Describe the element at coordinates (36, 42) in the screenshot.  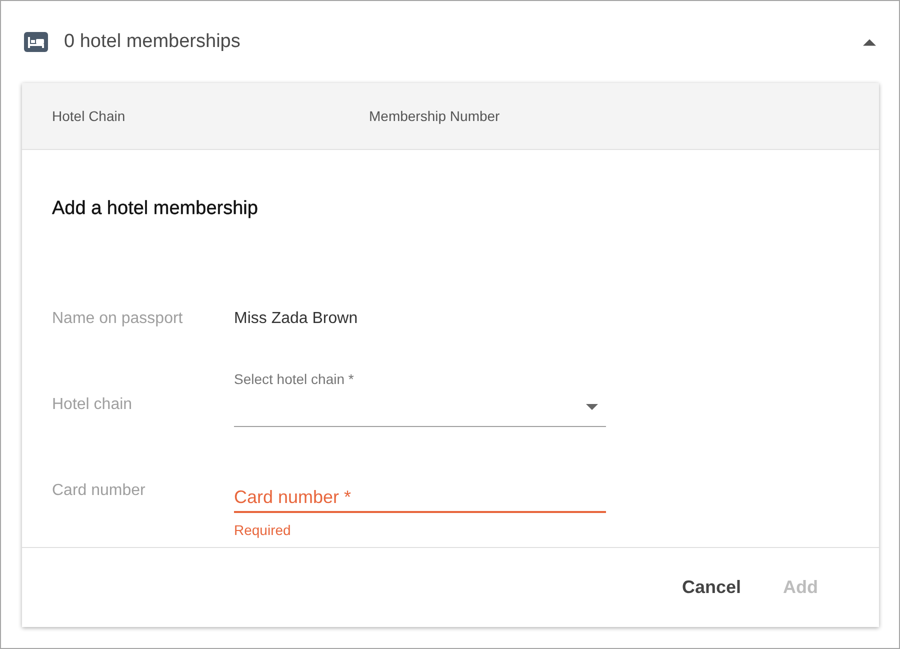
I see `bed-icon` at that location.